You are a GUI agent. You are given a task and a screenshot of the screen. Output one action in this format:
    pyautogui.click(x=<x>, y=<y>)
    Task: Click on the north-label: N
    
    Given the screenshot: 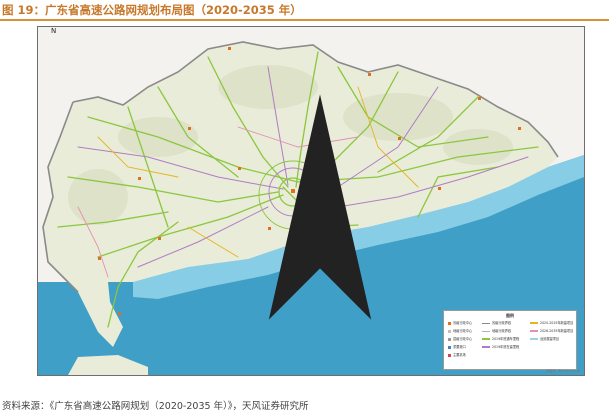 What is the action you would take?
    pyautogui.click(x=54, y=31)
    